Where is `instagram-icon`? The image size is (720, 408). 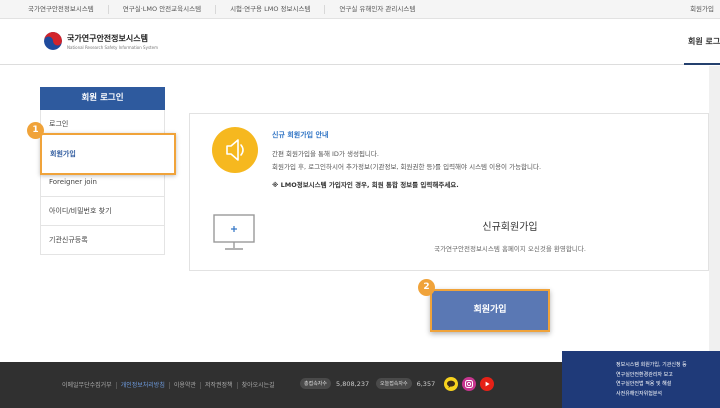
instagram-icon is located at coordinates (469, 384).